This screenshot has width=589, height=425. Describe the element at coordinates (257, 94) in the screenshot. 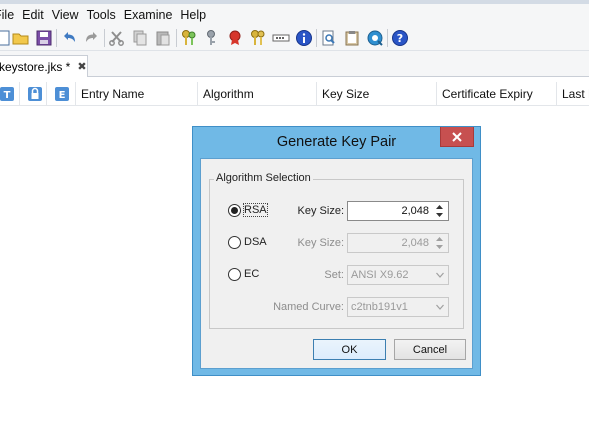

I see `column-algorithm: Algorithm` at that location.